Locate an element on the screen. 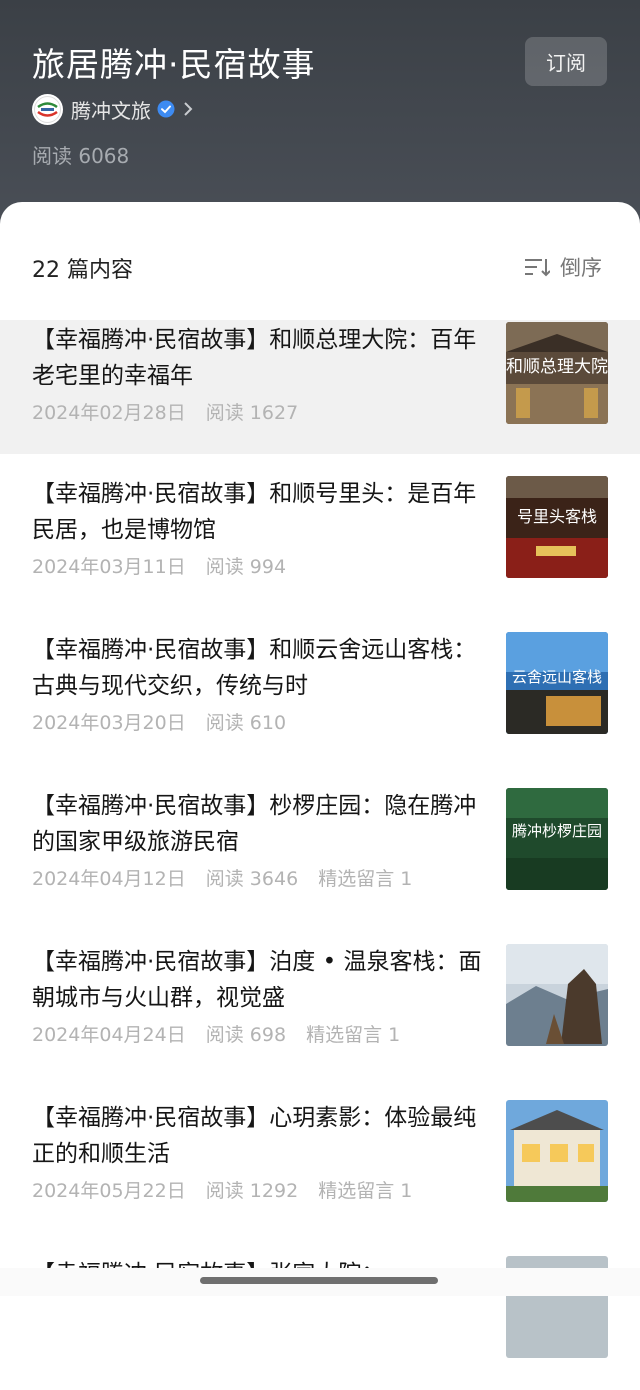 The width and height of the screenshot is (640, 1390). sort-toggle: 倒序 is located at coordinates (563, 267).